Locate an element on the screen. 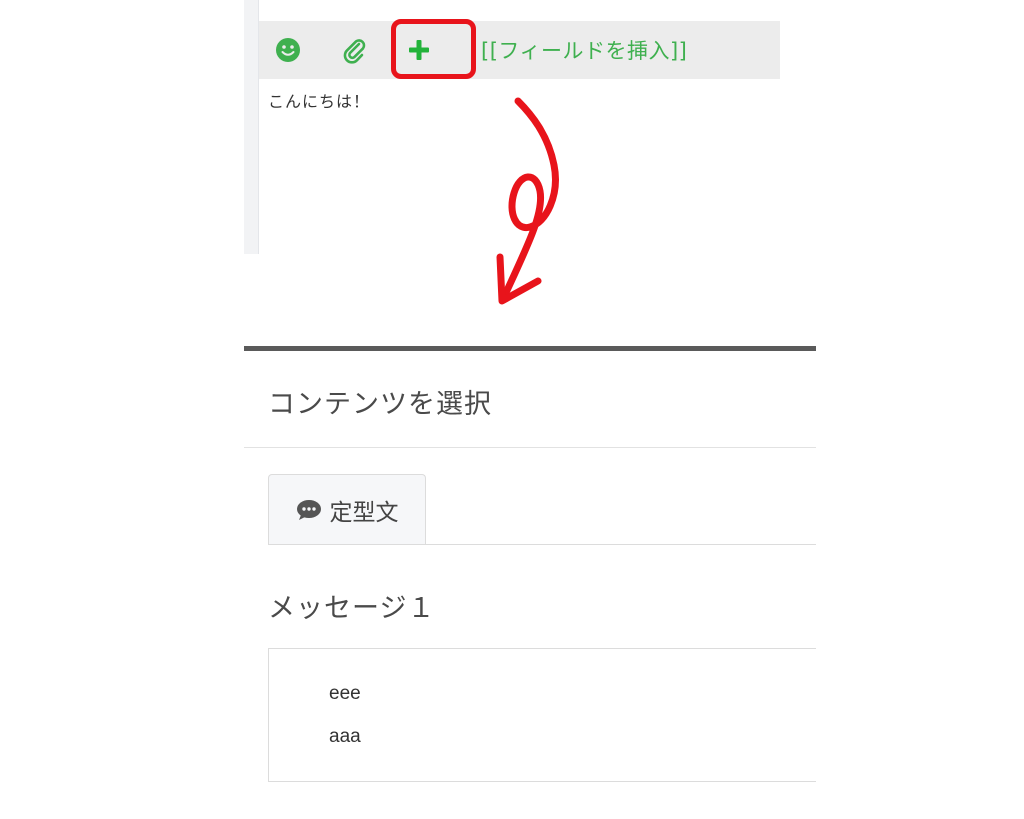 This screenshot has width=1024, height=819. tab-label: 定型文 is located at coordinates (364, 513).